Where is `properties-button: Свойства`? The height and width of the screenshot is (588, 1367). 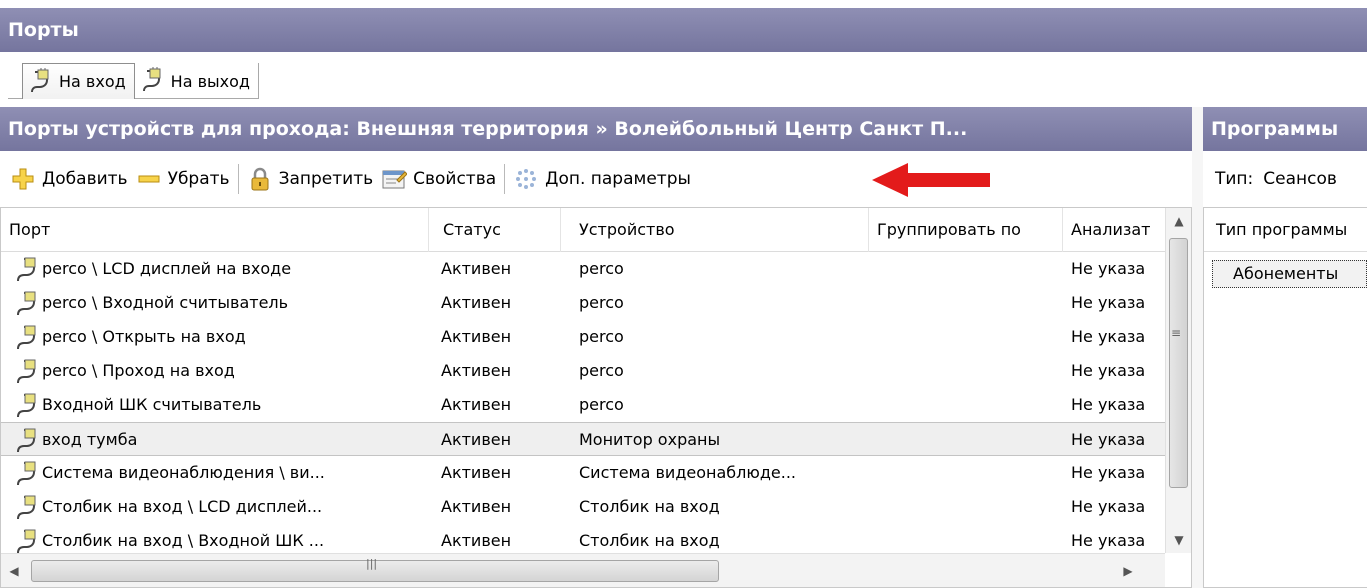
properties-button: Свойства is located at coordinates (438, 179).